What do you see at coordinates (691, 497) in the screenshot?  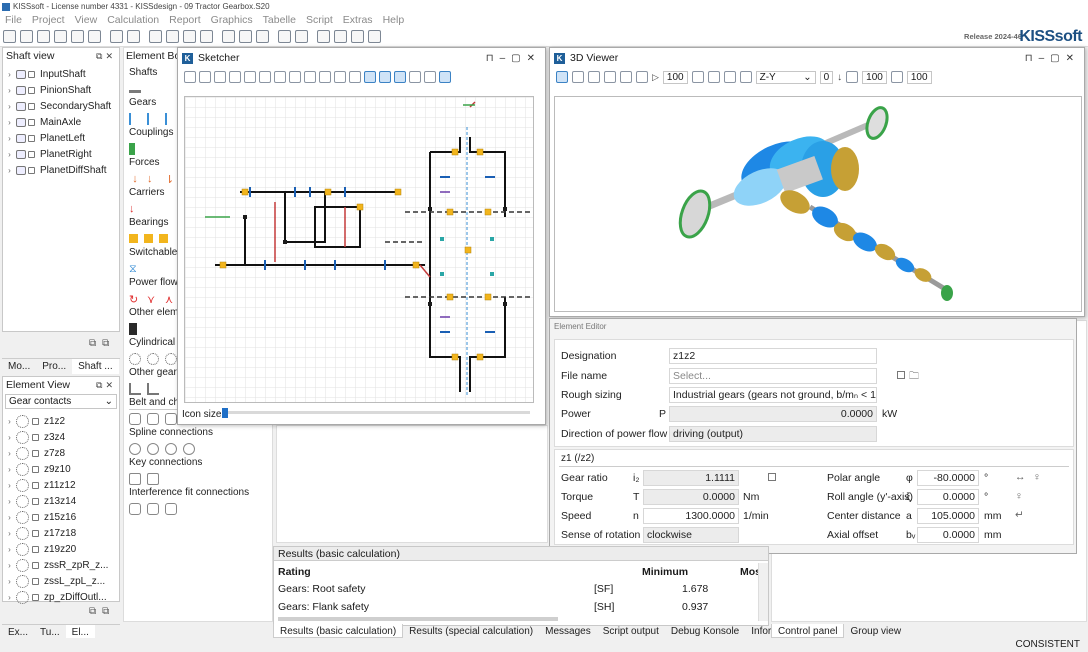 I see `torque-input: 0.0000` at bounding box center [691, 497].